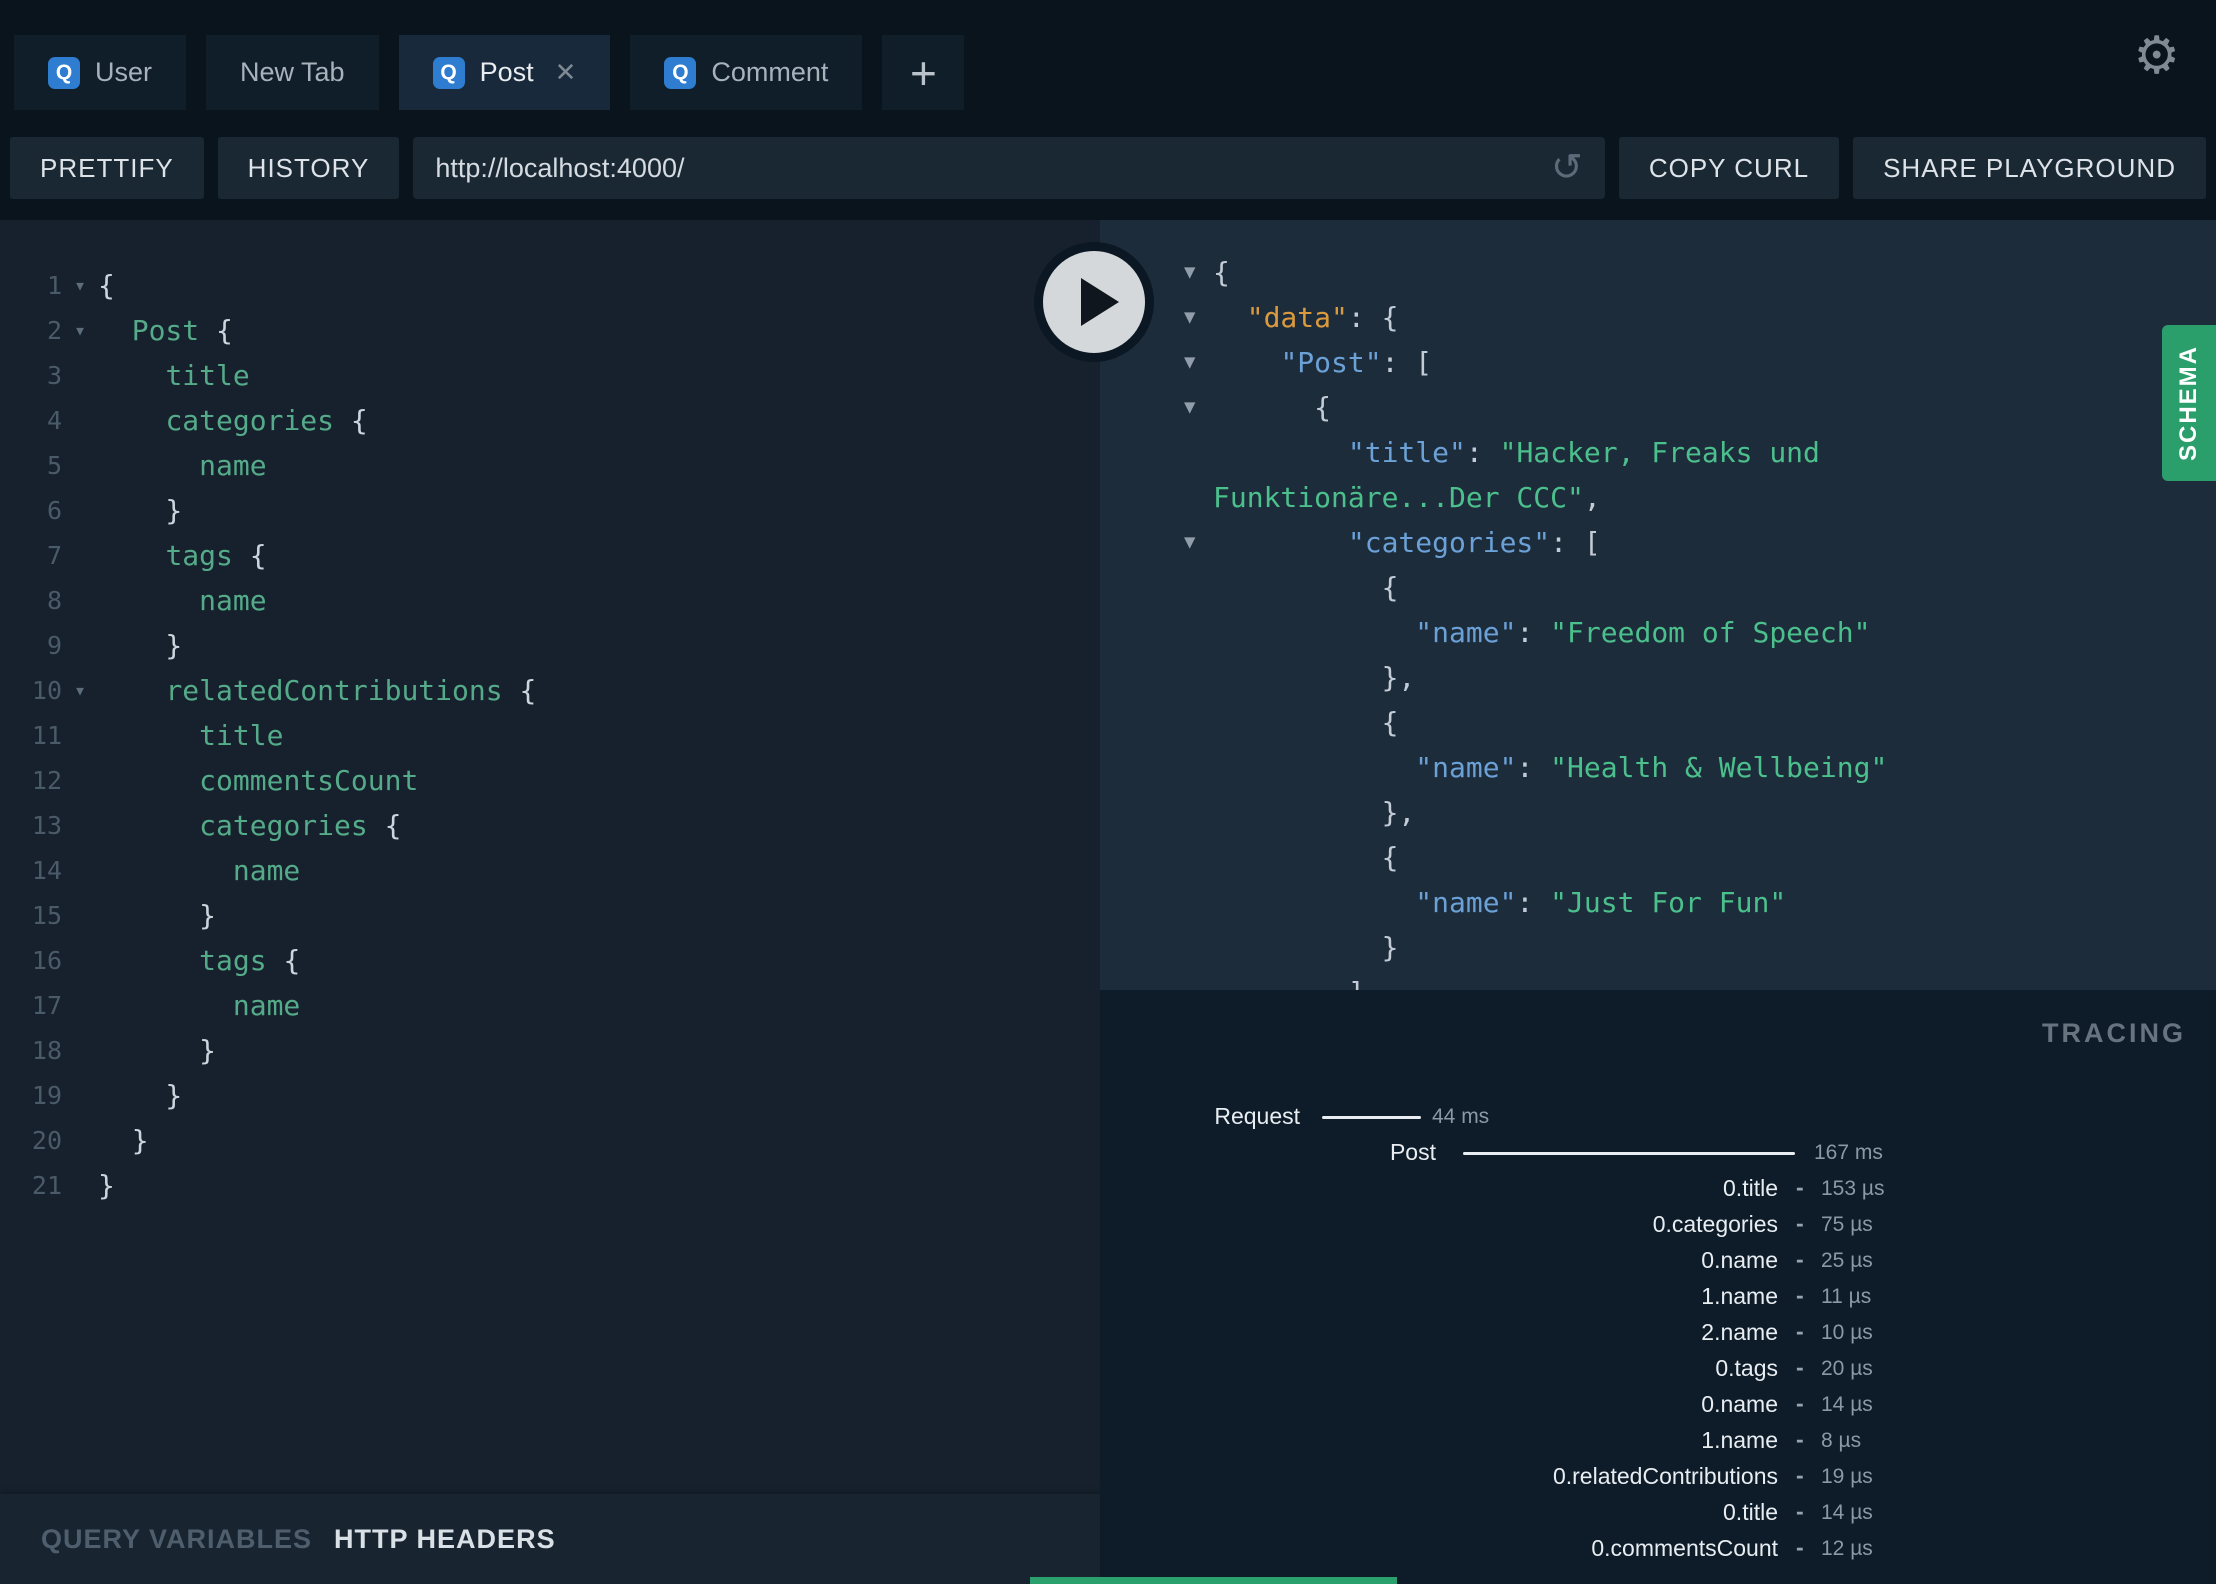 The image size is (2216, 1584). Describe the element at coordinates (550, 780) in the screenshot. I see `code-line: 12▾ commentsCount` at that location.